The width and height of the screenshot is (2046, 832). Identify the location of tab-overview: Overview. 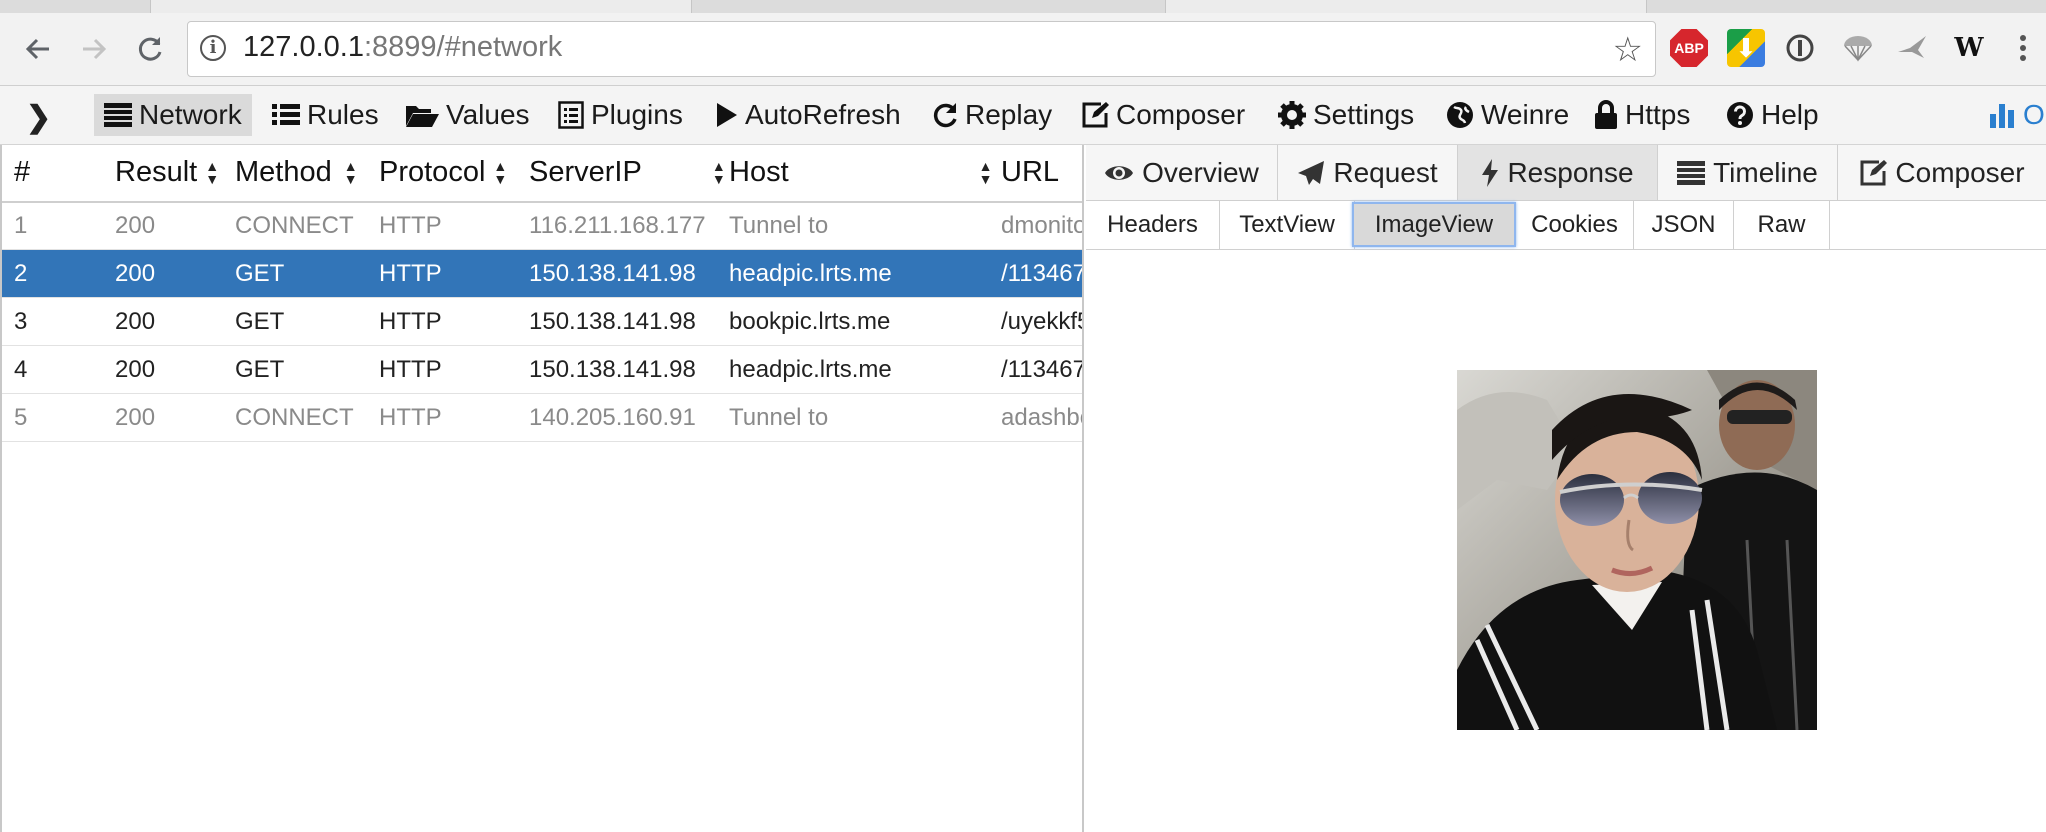
(1182, 172).